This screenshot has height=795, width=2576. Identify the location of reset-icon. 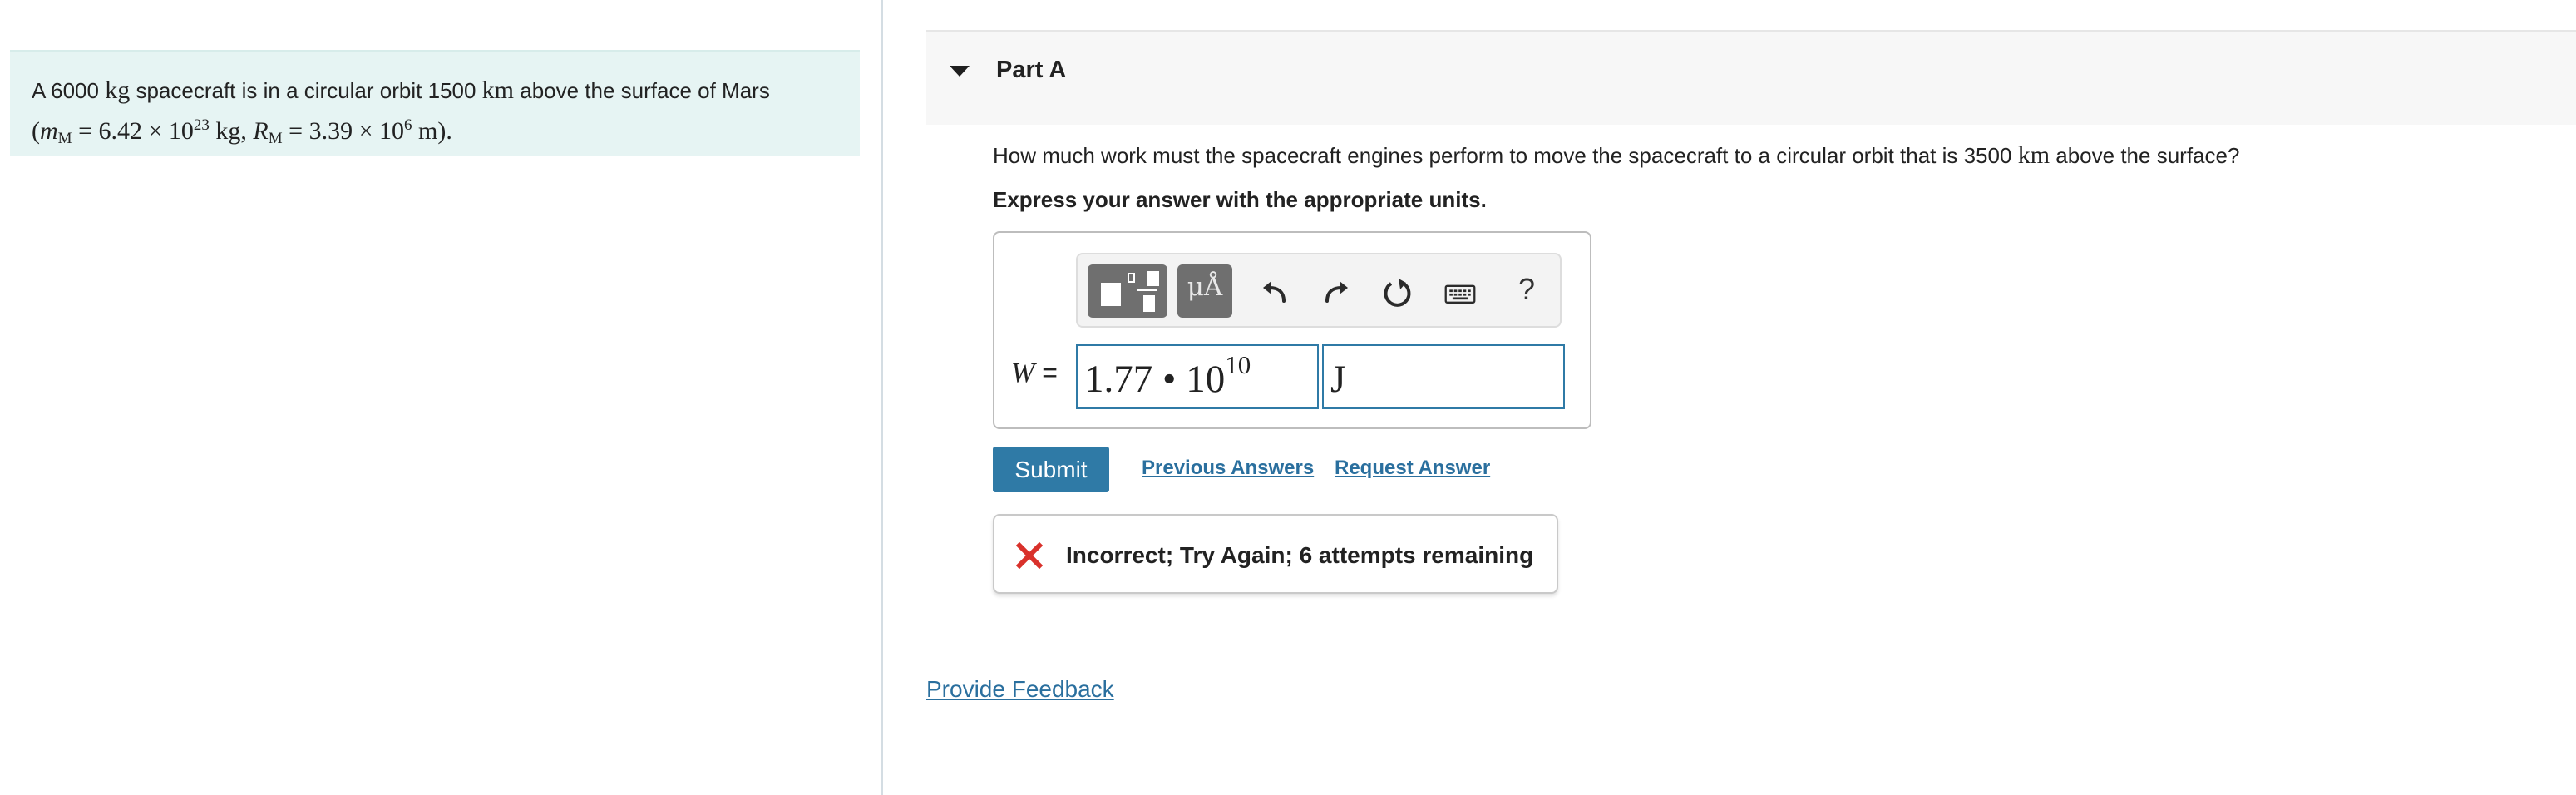
(1397, 292).